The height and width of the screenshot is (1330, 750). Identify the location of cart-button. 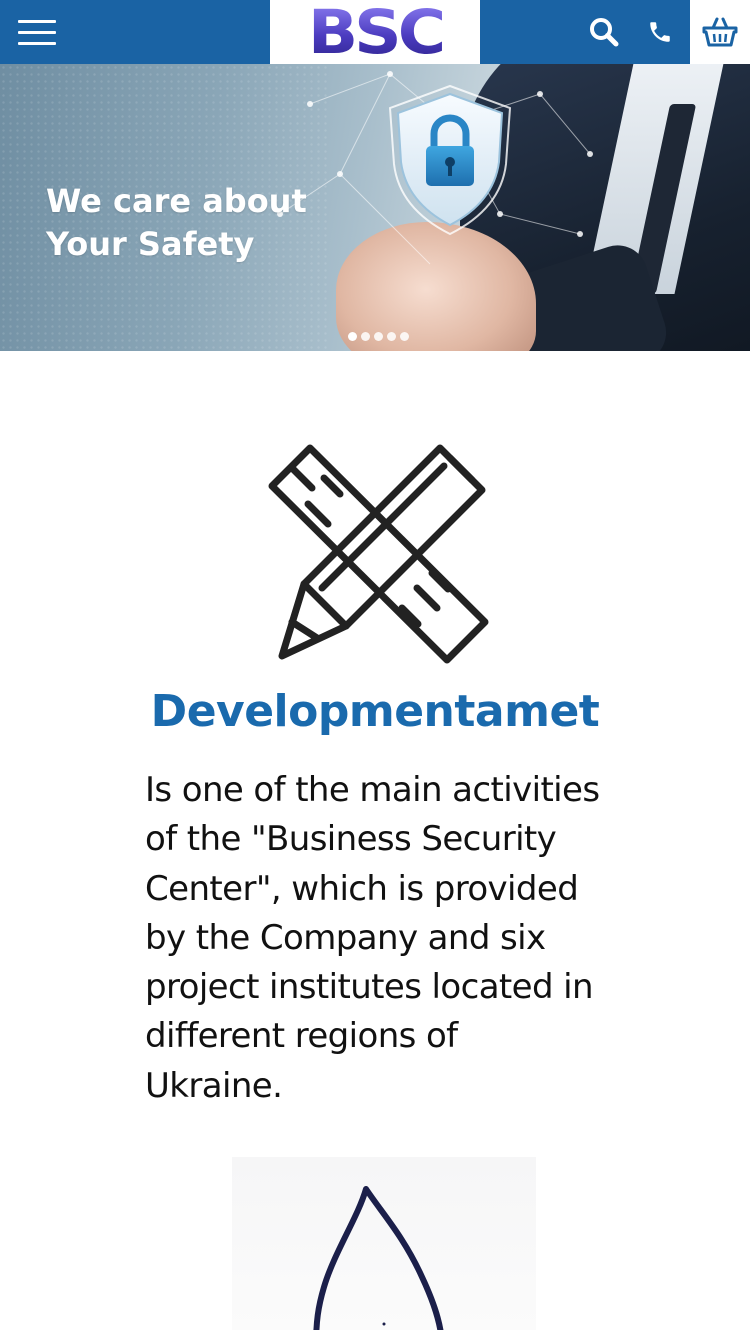
(720, 32).